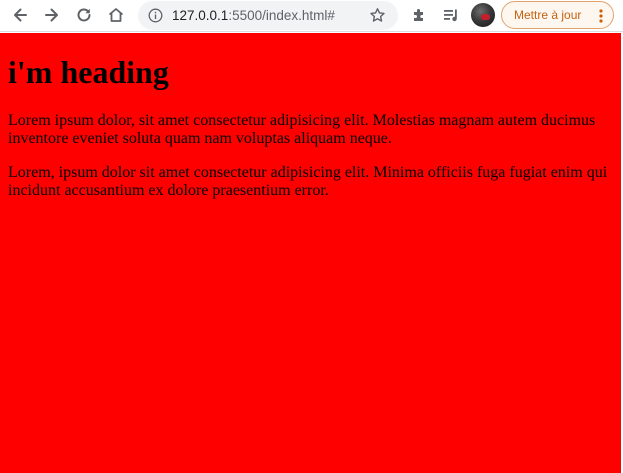 The image size is (623, 473). What do you see at coordinates (548, 15) in the screenshot?
I see `update-button-label: Mettre à jour` at bounding box center [548, 15].